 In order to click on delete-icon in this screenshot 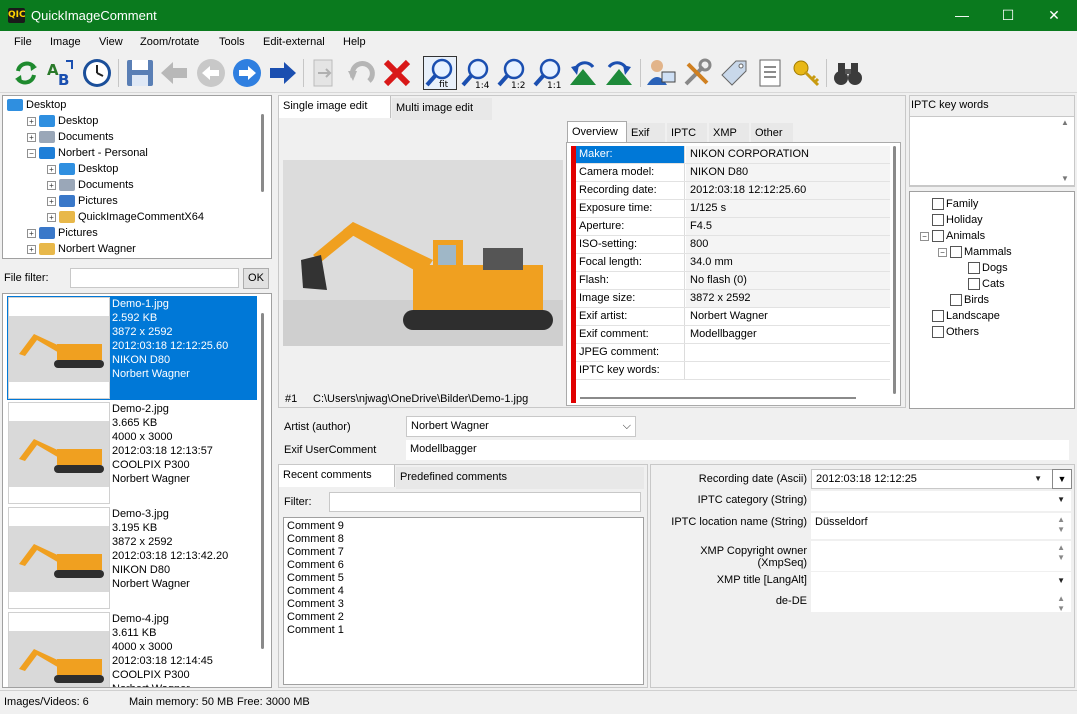, I will do `click(397, 73)`.